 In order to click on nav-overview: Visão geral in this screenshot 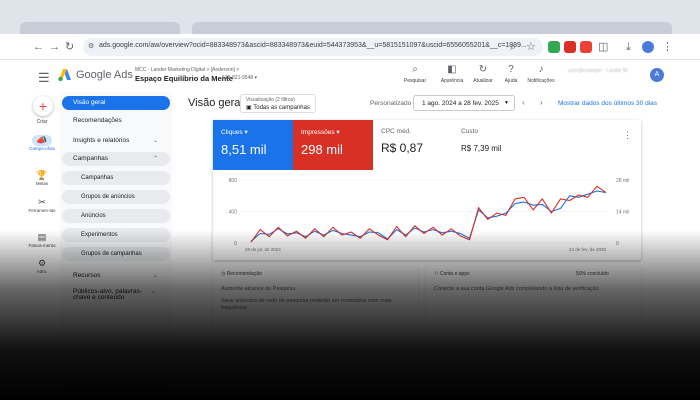, I will do `click(116, 103)`.